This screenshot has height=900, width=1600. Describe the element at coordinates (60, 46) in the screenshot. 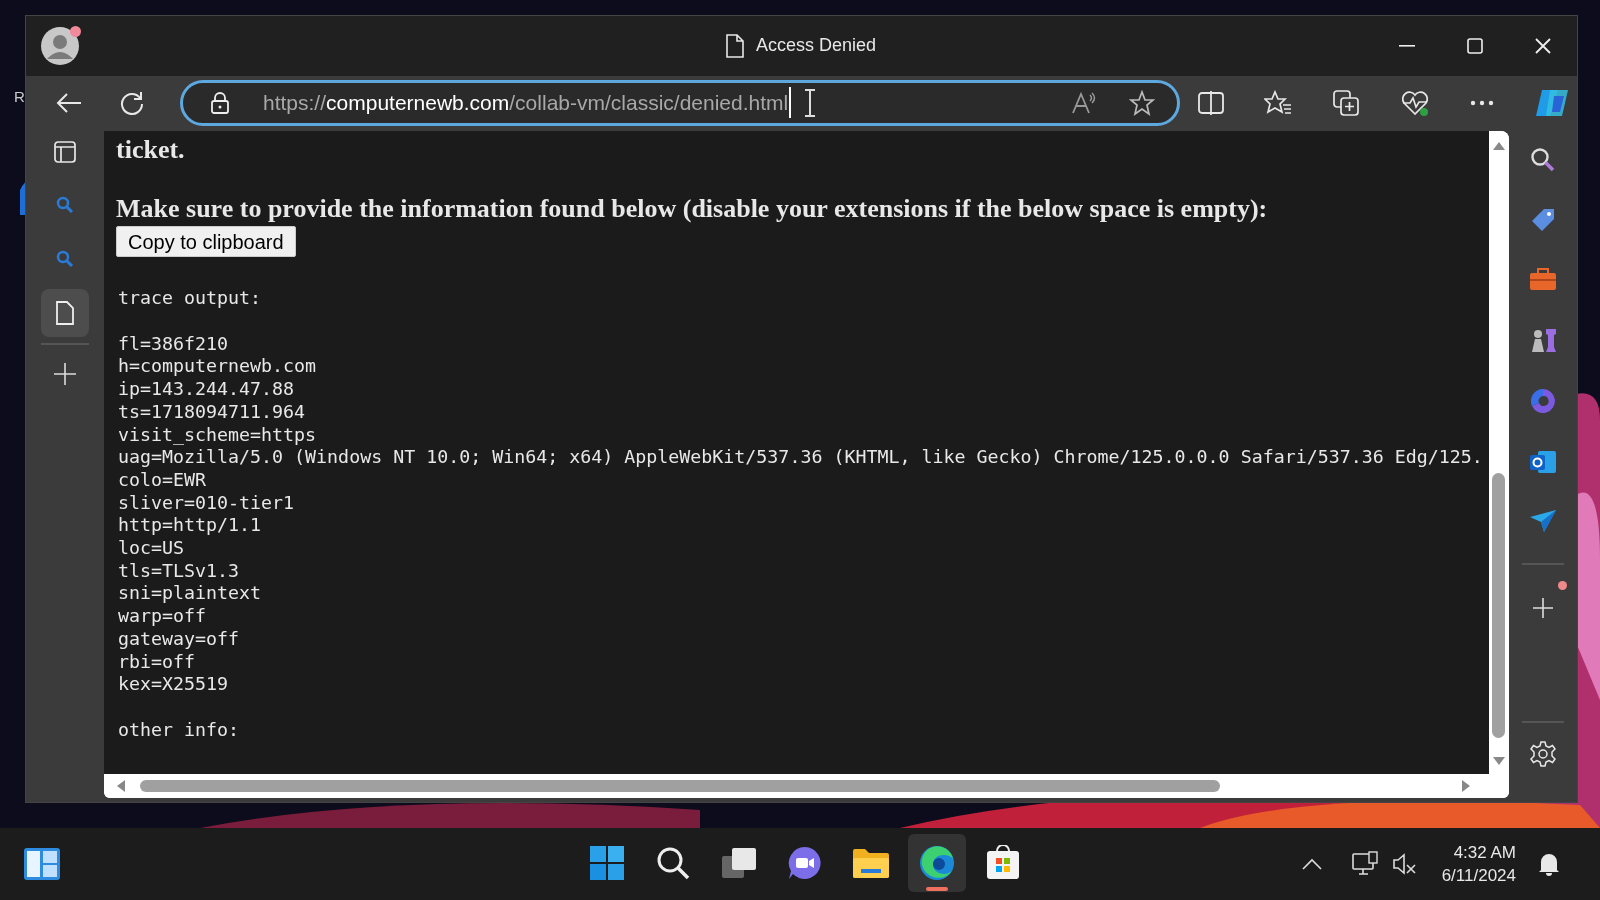

I see `profile-avatar` at that location.